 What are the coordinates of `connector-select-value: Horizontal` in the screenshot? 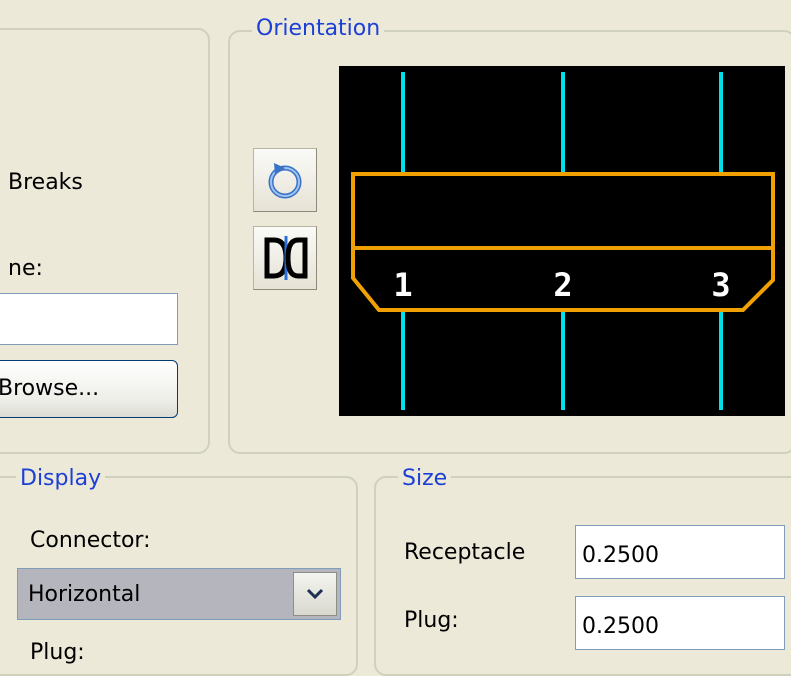 It's located at (84, 594).